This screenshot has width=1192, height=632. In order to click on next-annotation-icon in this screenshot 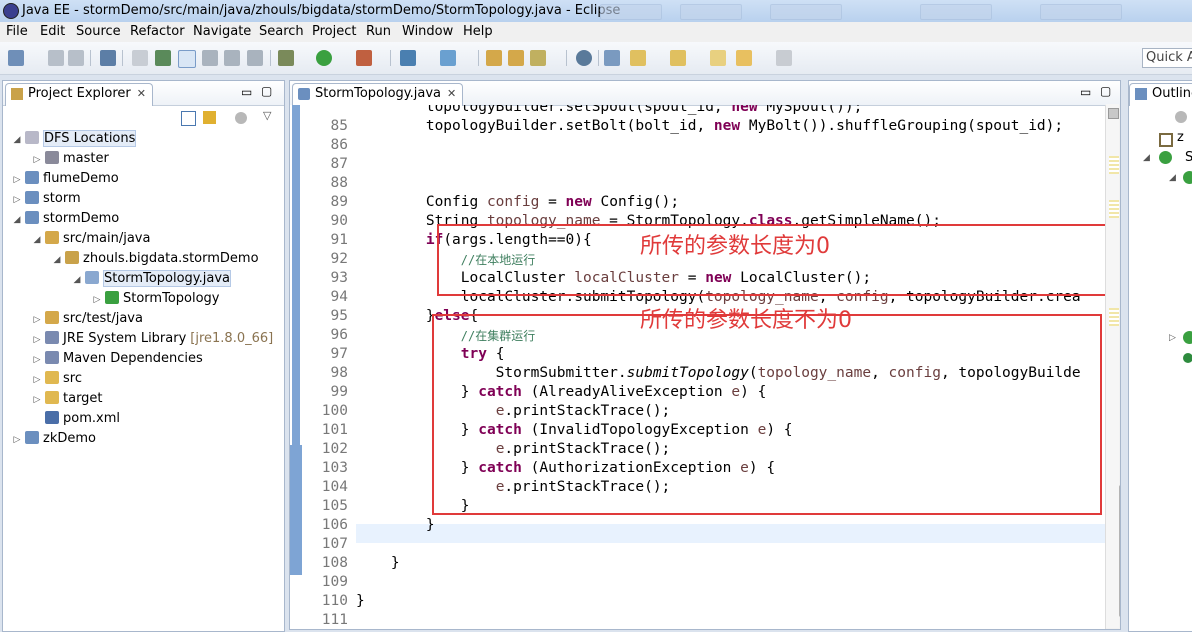, I will do `click(638, 58)`.